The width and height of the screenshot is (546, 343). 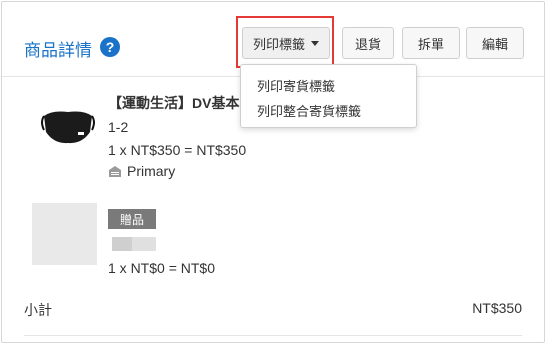 What do you see at coordinates (497, 308) in the screenshot?
I see `subtotal-value: NT$350` at bounding box center [497, 308].